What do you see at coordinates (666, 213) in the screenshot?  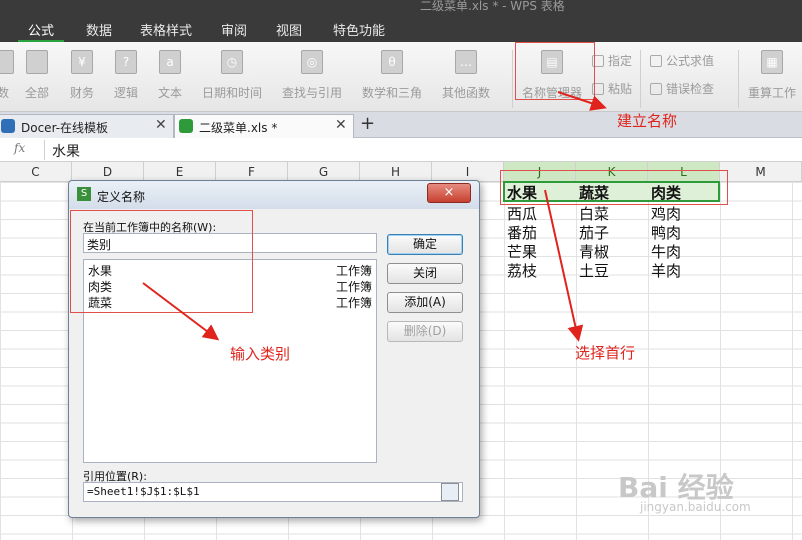 I see `table-cell: 鸡肉` at bounding box center [666, 213].